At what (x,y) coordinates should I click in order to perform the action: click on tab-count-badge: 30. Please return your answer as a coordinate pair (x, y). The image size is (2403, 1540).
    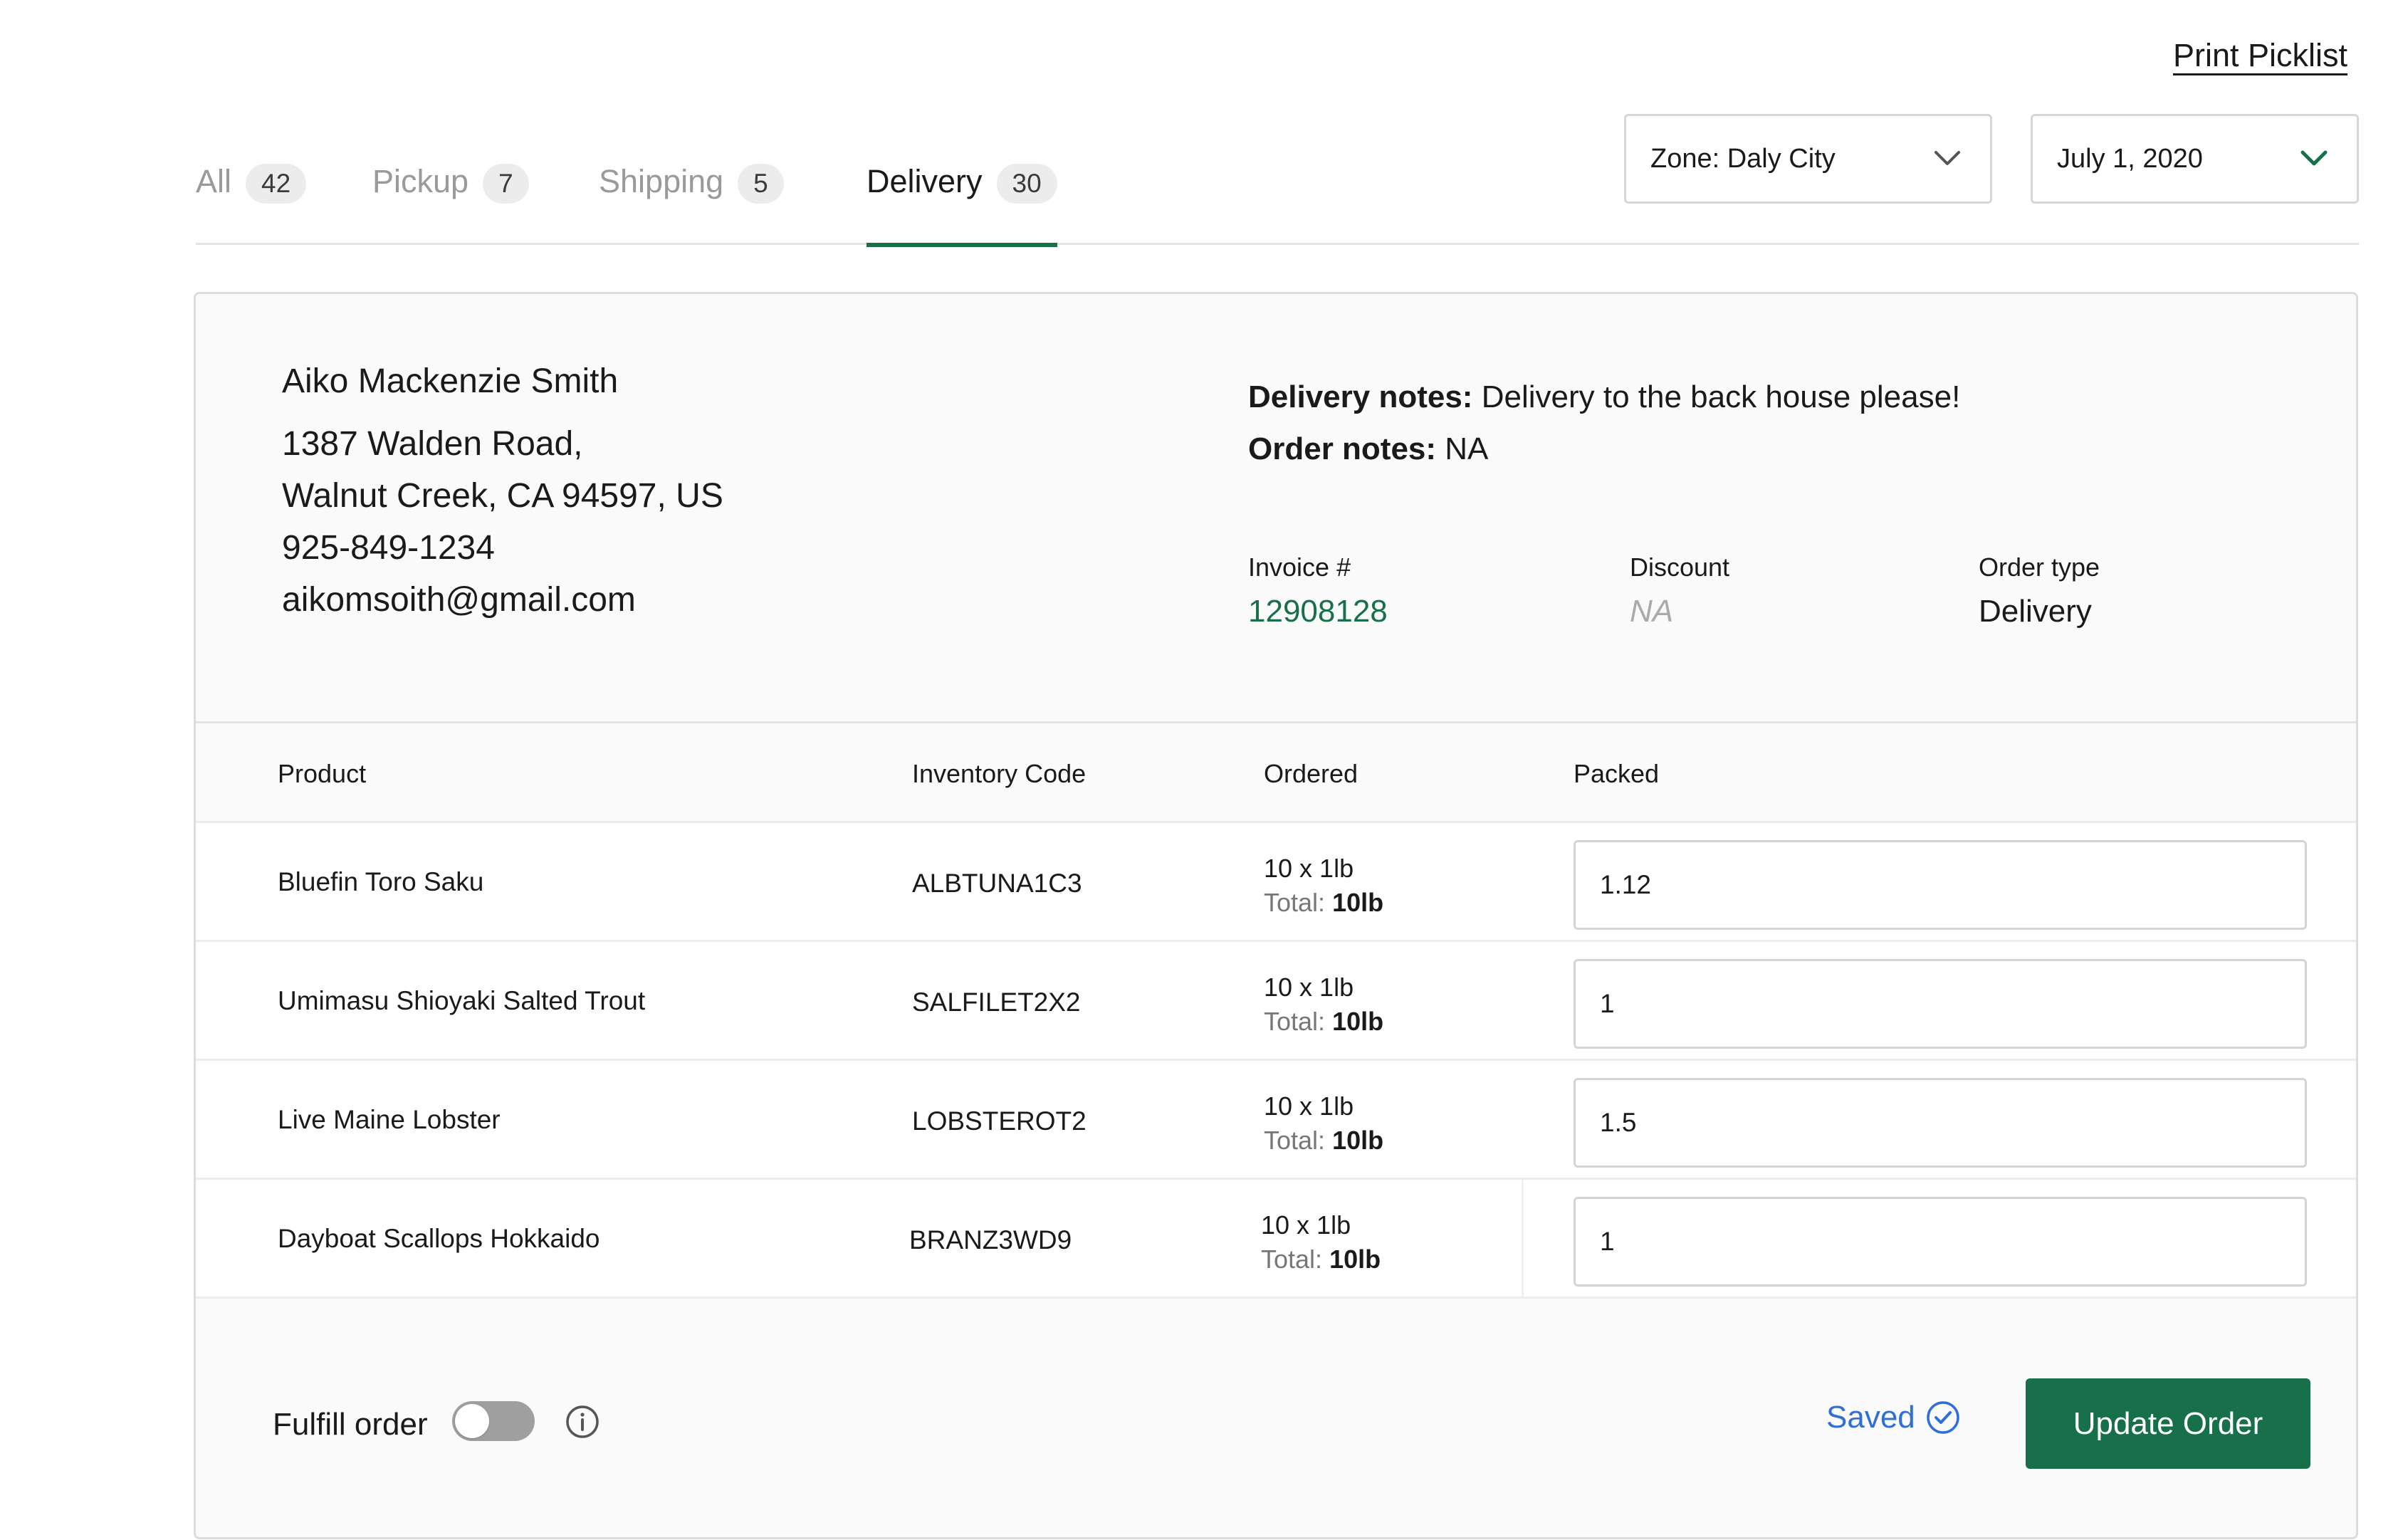
    Looking at the image, I should click on (1026, 184).